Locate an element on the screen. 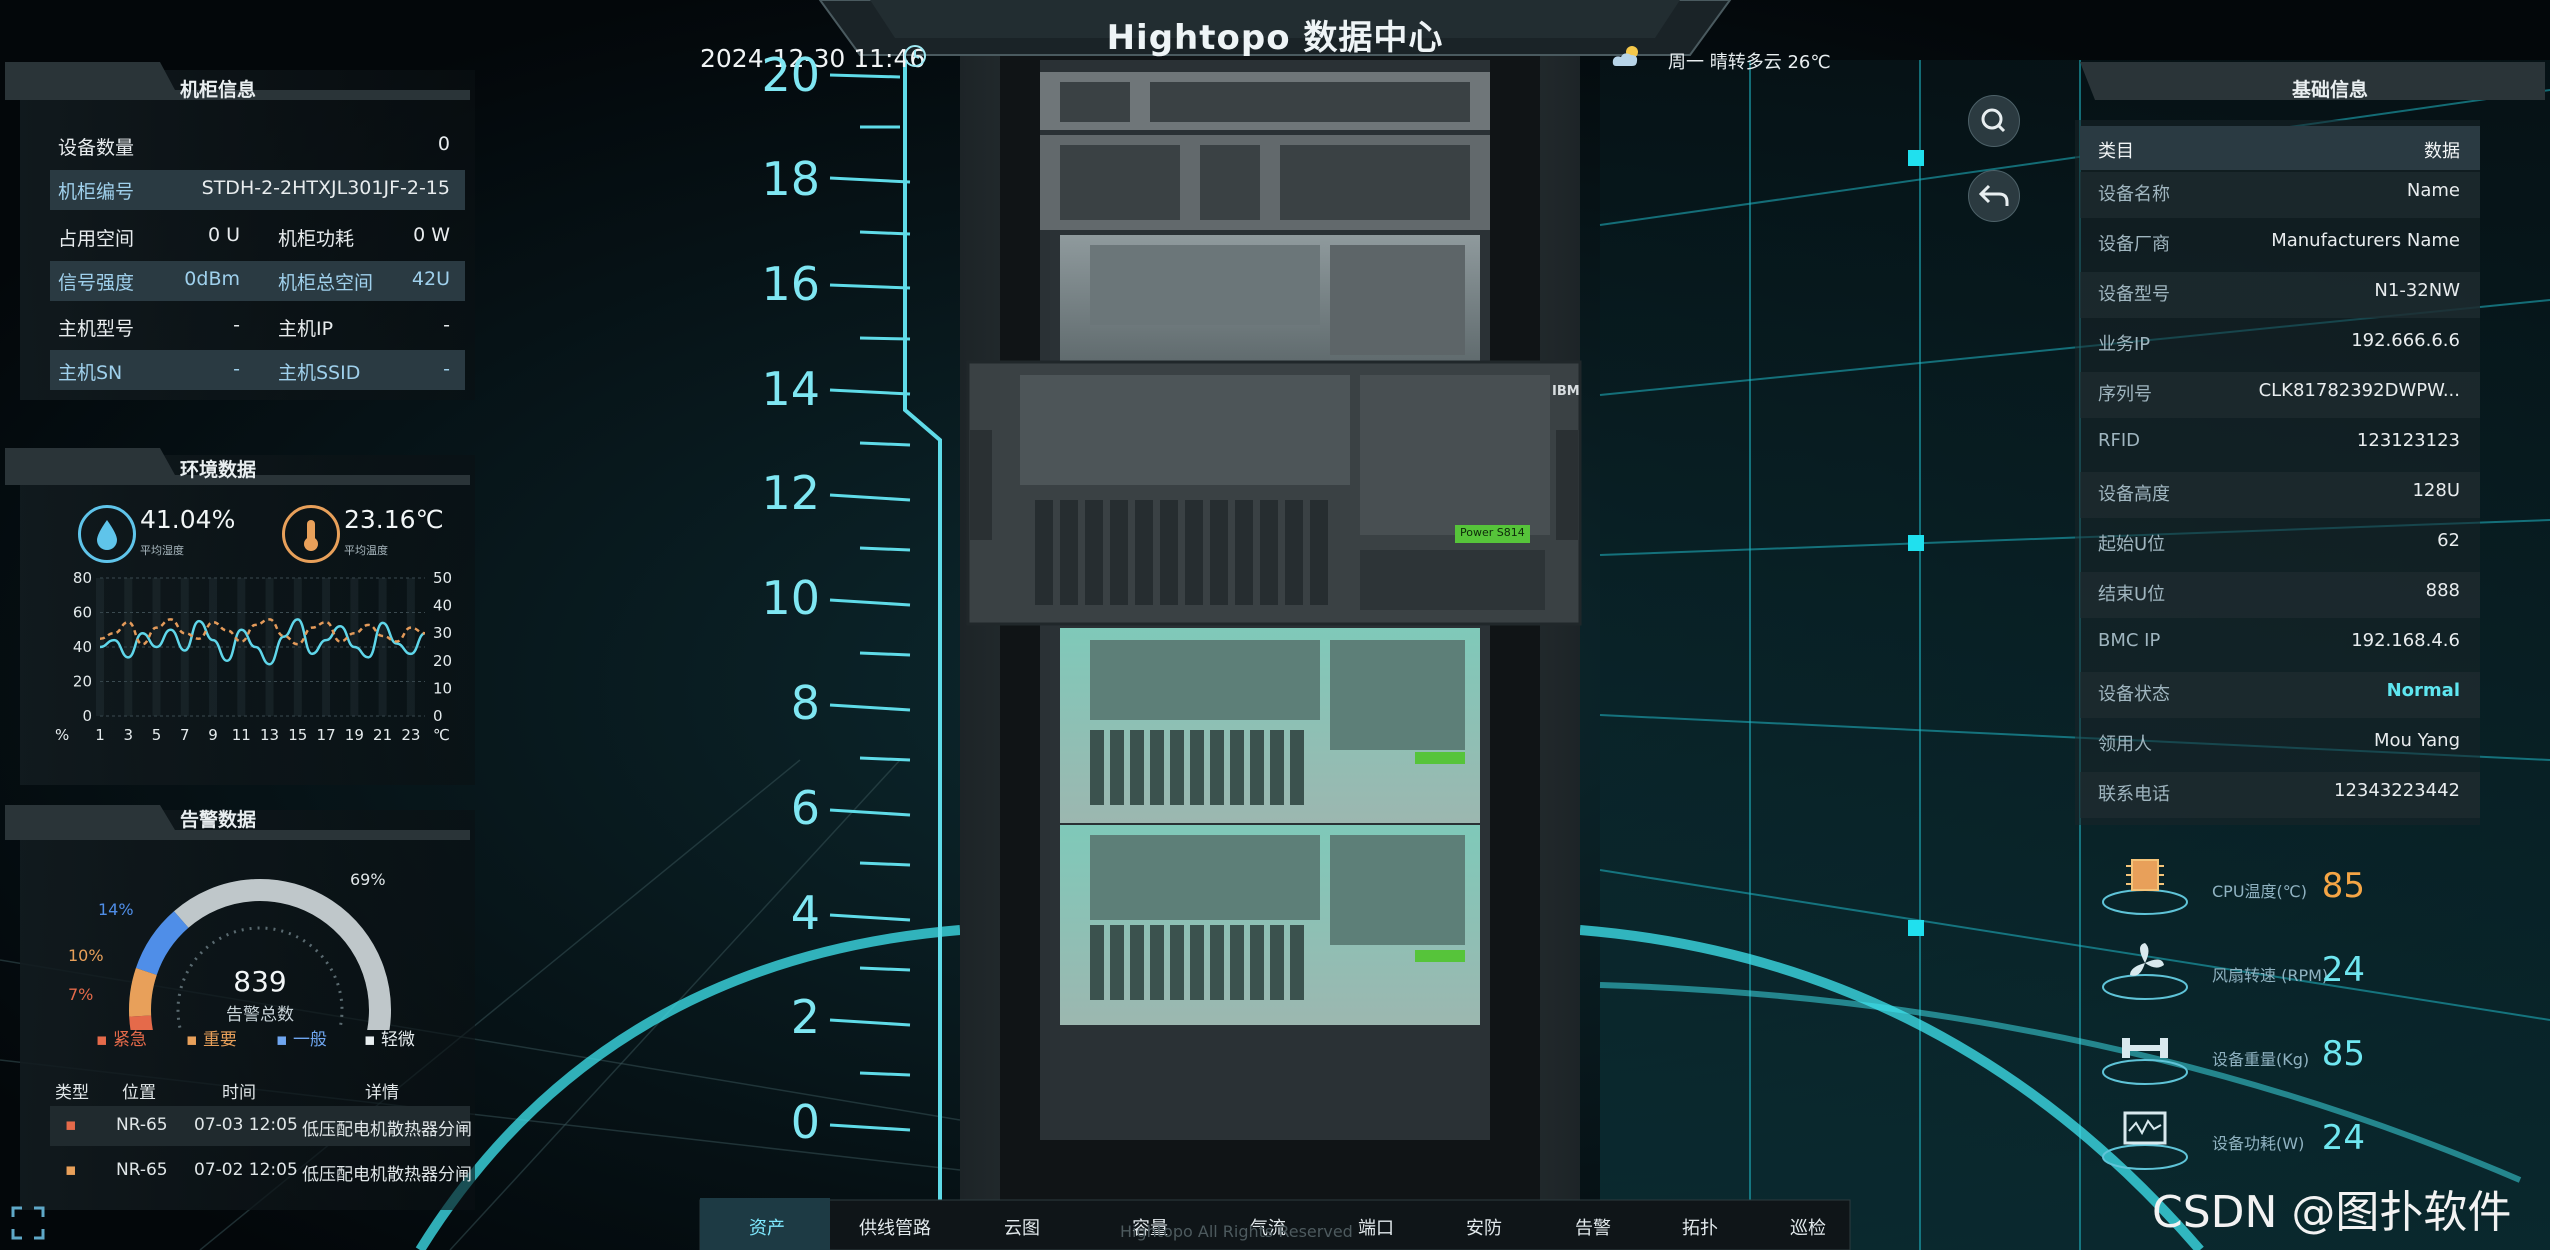 Image resolution: width=2550 pixels, height=1250 pixels. legend-general: ▪ 一般 is located at coordinates (301, 1037).